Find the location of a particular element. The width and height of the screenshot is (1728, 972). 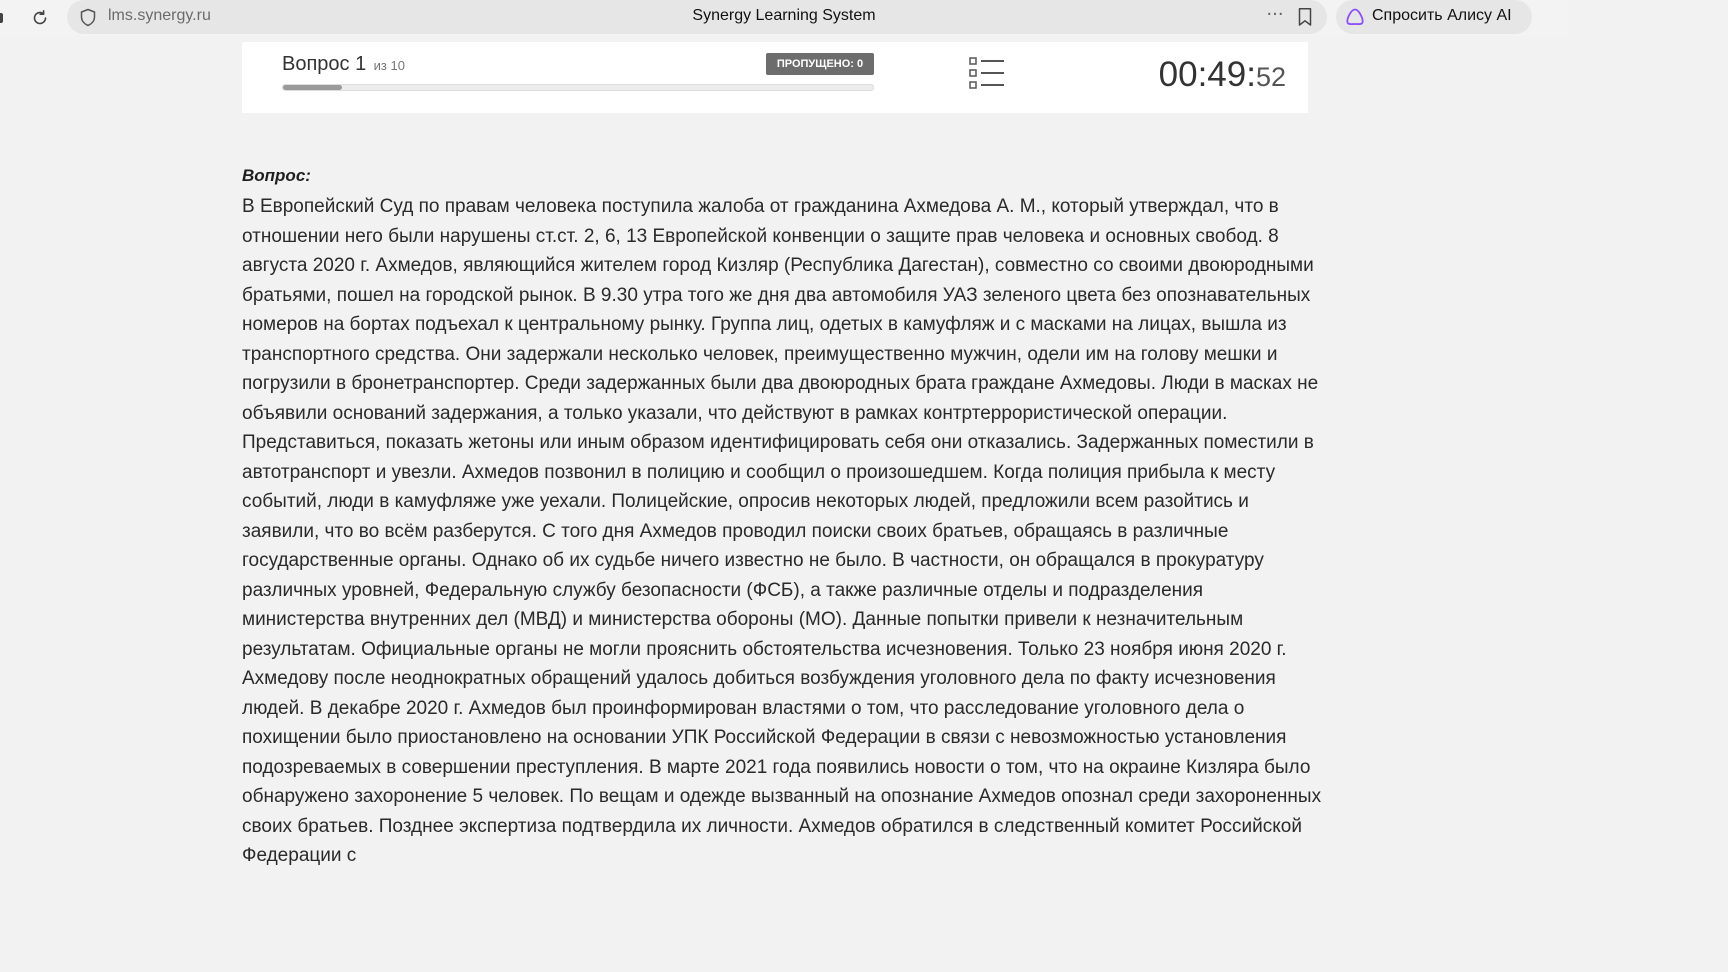

countdown-timer: 00:49:52 is located at coordinates (1222, 75).